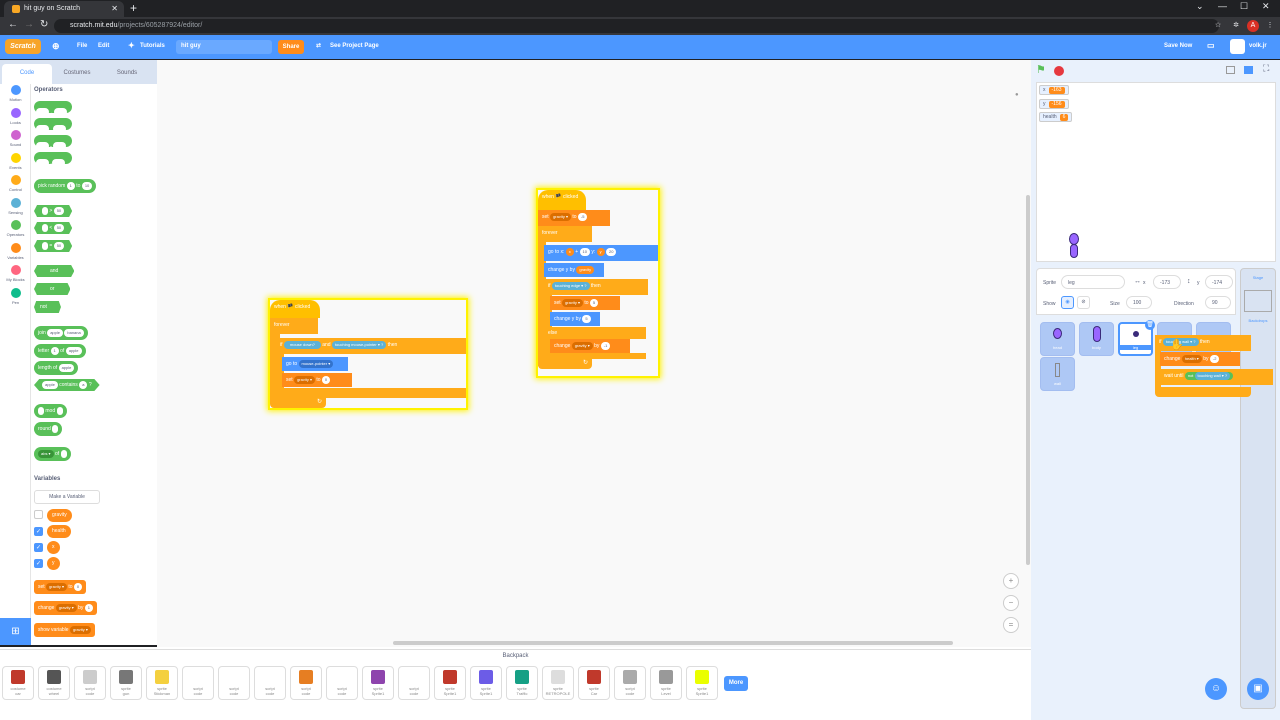 This screenshot has height=720, width=1280. Describe the element at coordinates (1230, 70) in the screenshot. I see `small-stage-icon` at that location.